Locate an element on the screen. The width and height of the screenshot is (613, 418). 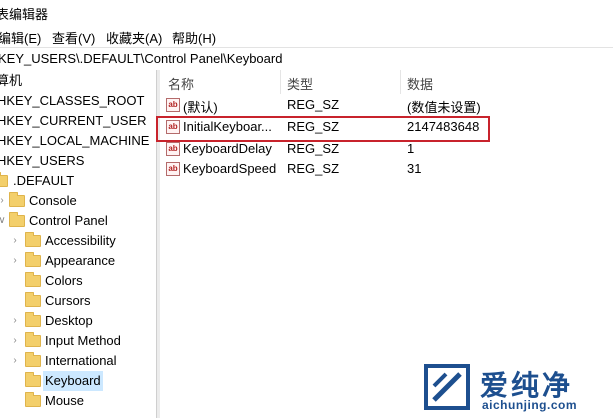
value-name: (默认) is located at coordinates (200, 107).